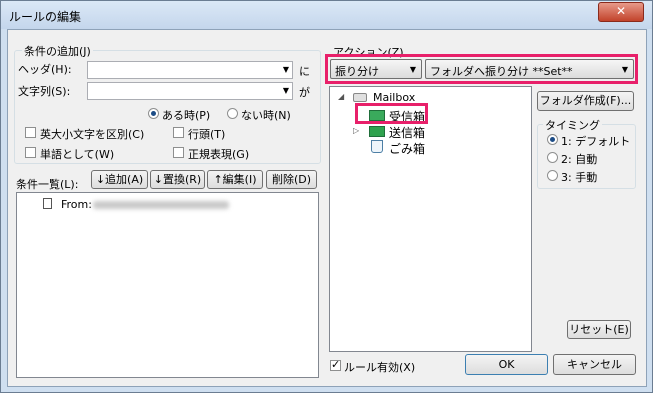 The width and height of the screenshot is (653, 393). I want to click on trash-icon, so click(377, 146).